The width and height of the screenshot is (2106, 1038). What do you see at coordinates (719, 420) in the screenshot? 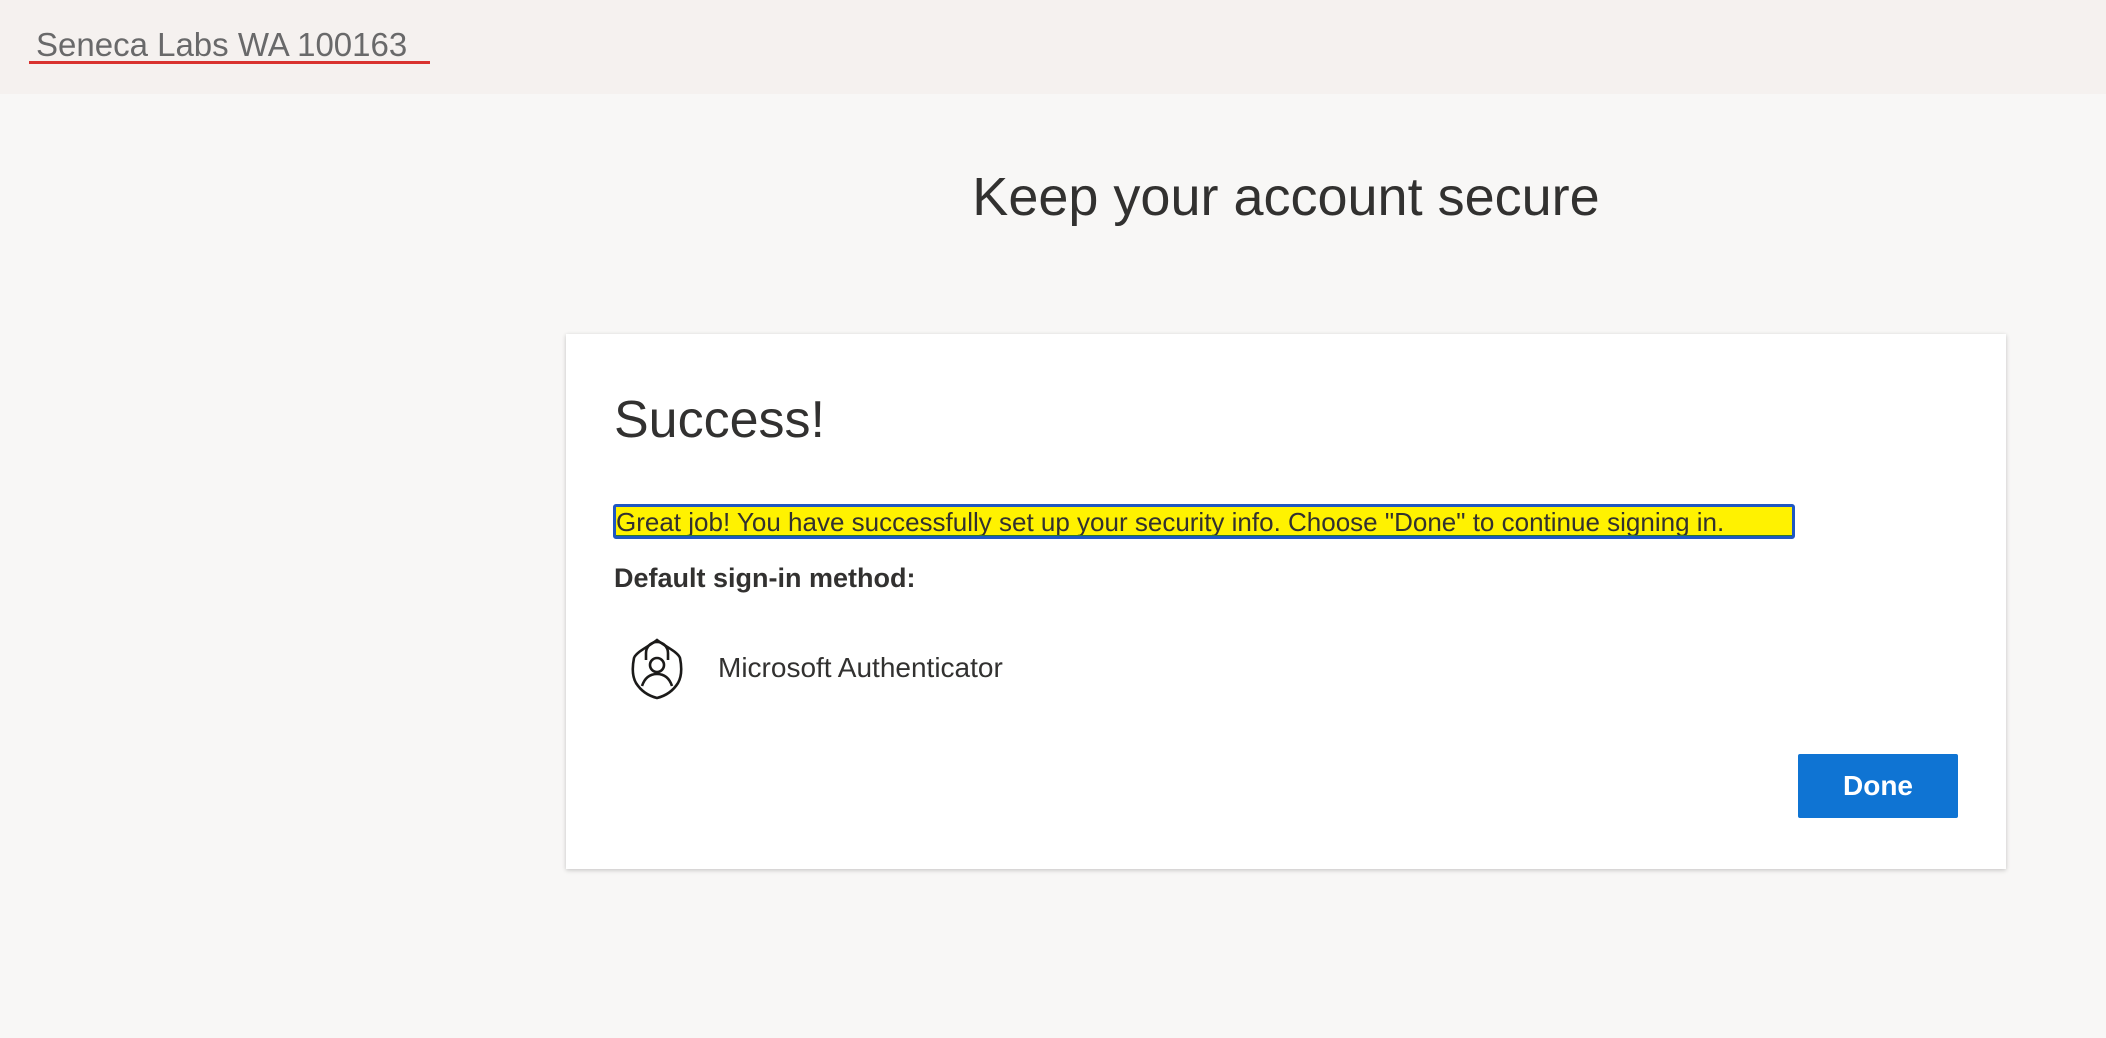
I see `card-title: Success!` at bounding box center [719, 420].